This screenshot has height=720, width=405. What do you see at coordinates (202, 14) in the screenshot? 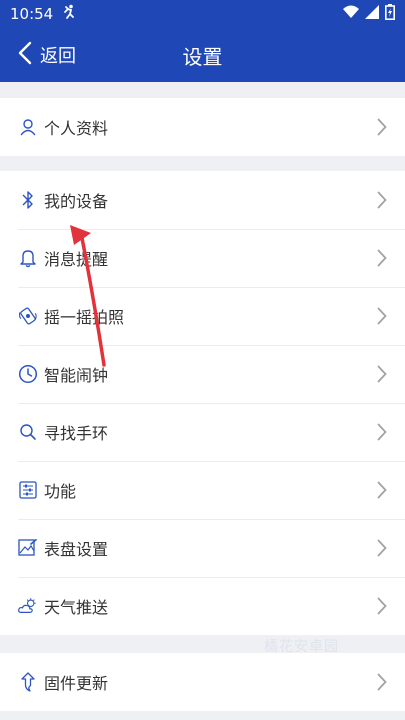
I see `status-bar: 10:54` at bounding box center [202, 14].